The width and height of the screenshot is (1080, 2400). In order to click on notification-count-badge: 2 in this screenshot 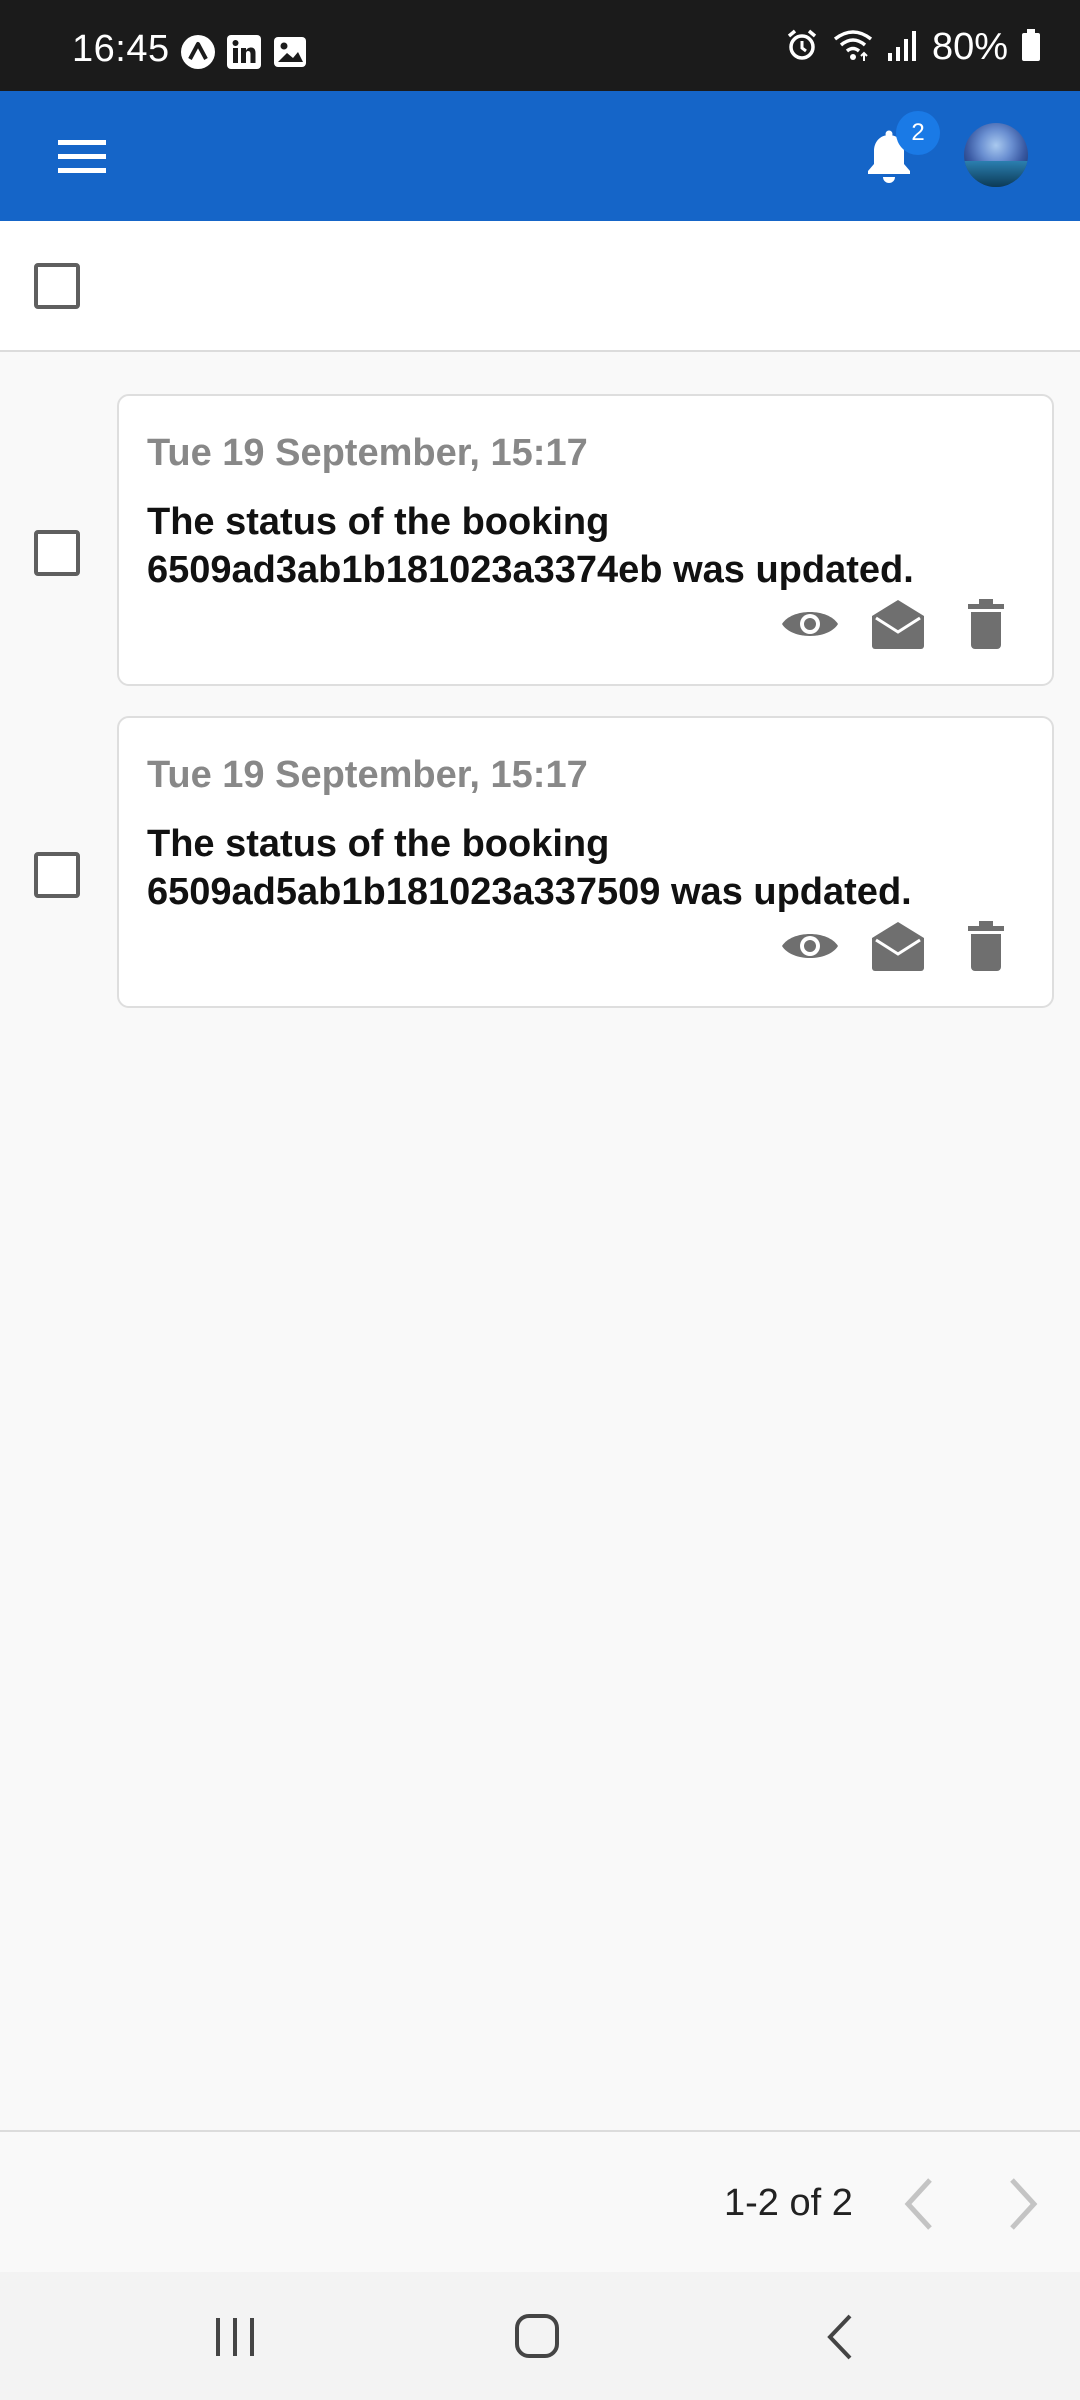, I will do `click(918, 133)`.